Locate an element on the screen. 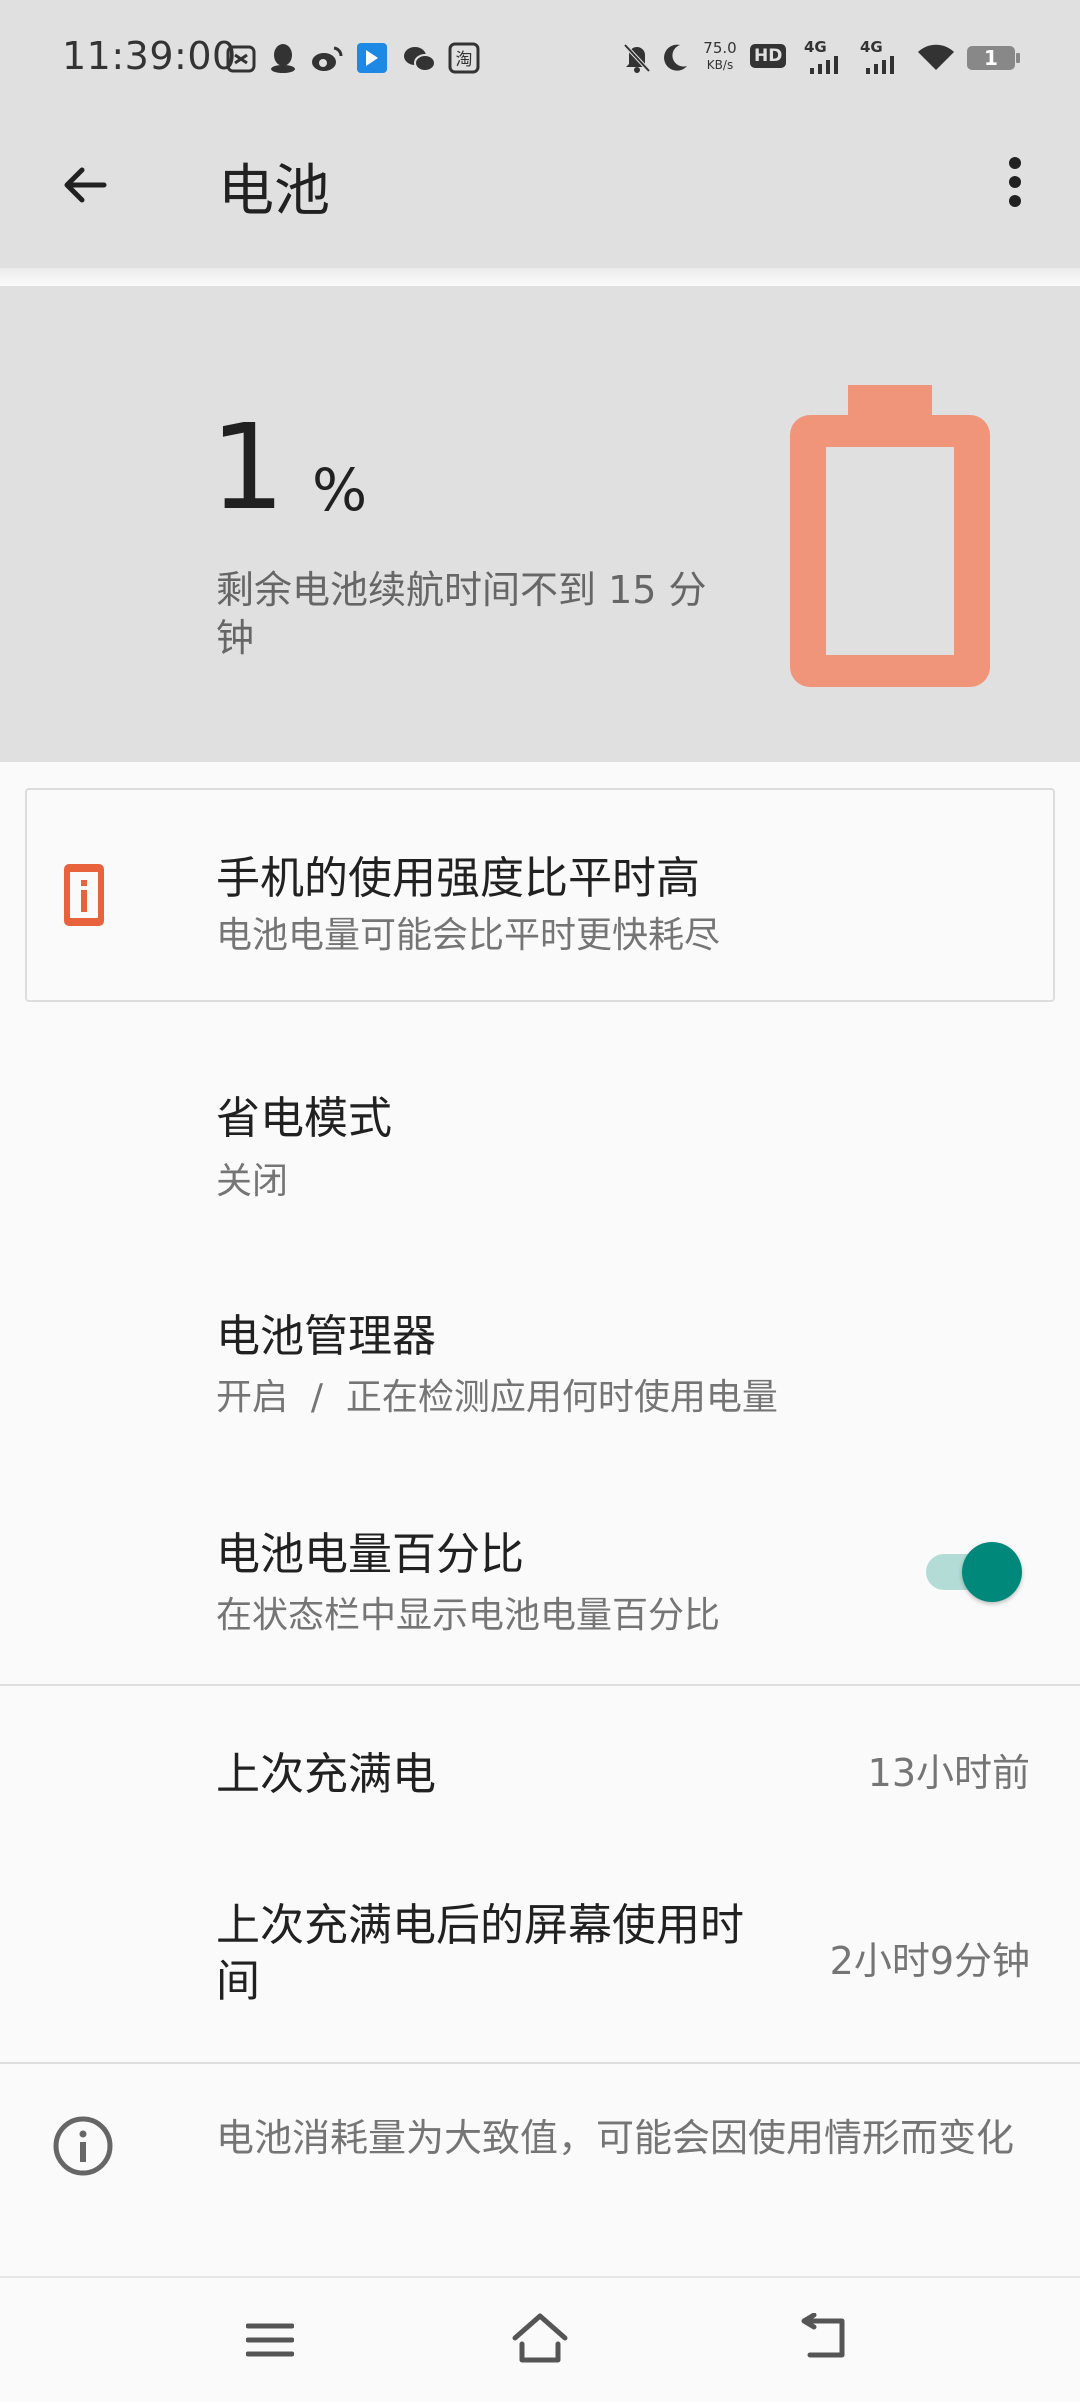 This screenshot has width=1080, height=2402. stat-value-screen-usage: 2小时9分钟 is located at coordinates (929, 1961).